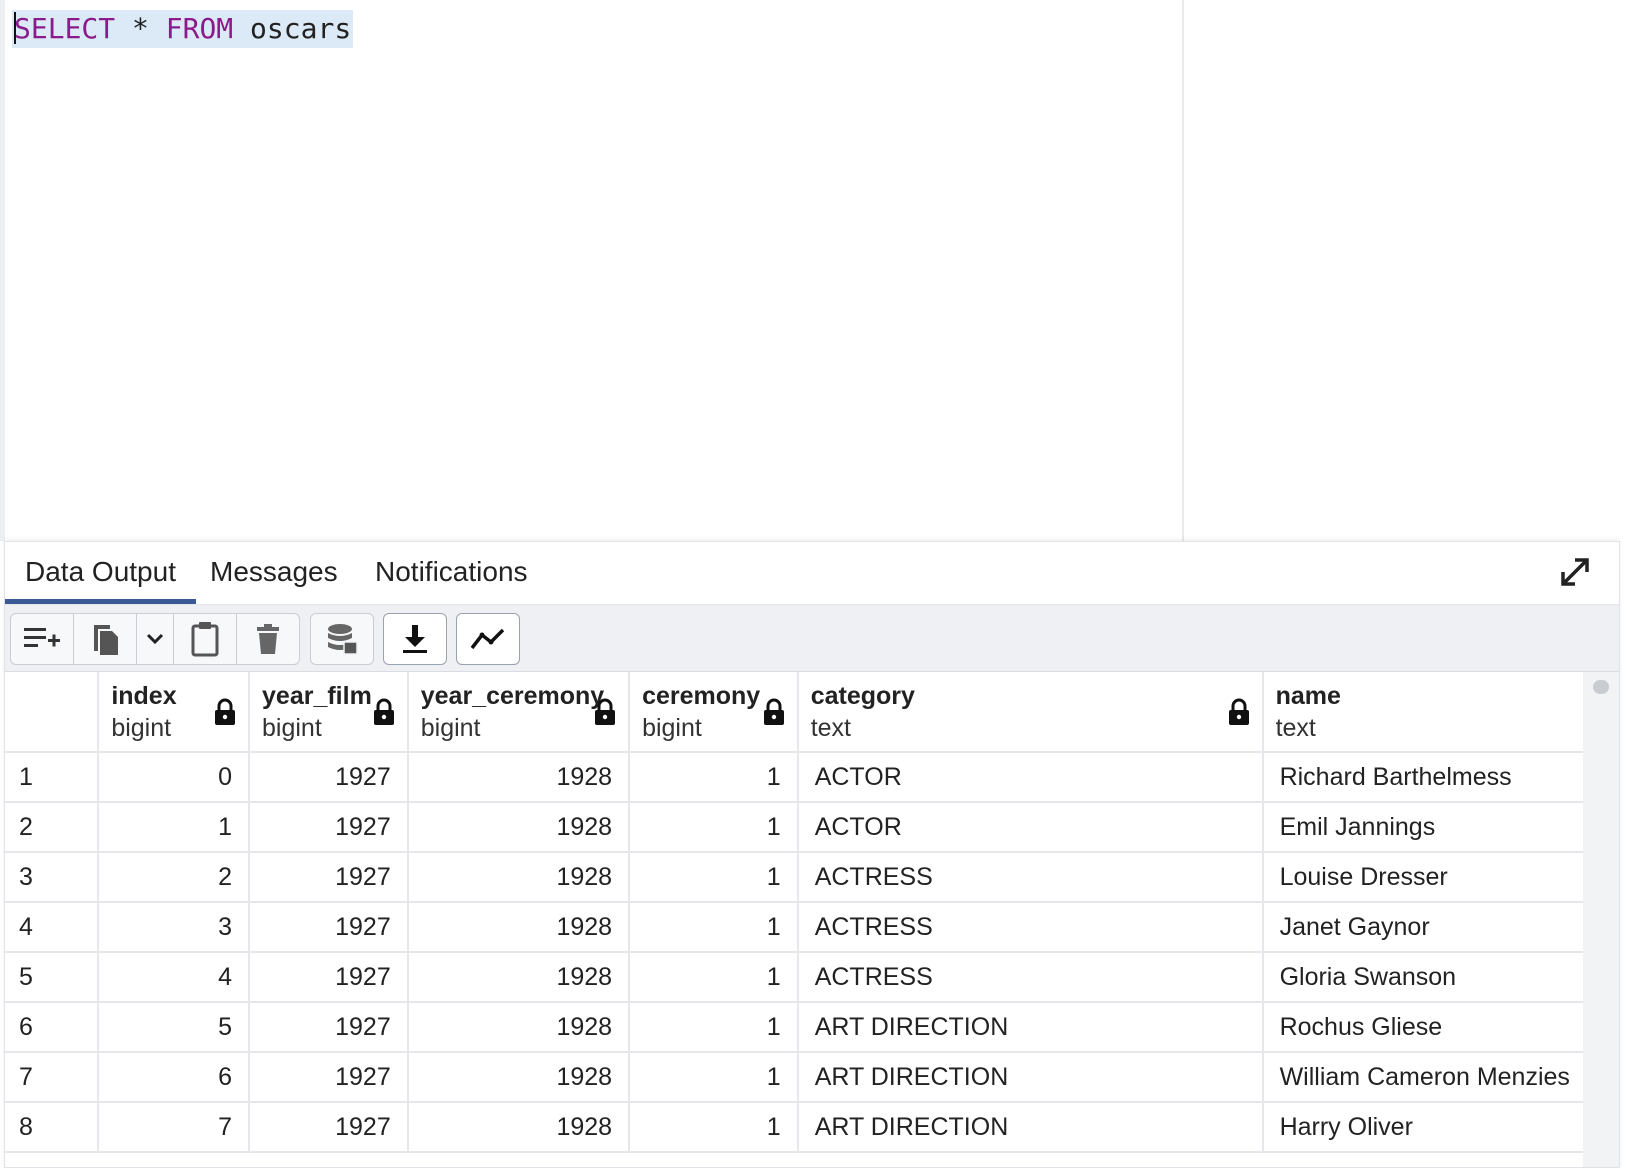 This screenshot has width=1628, height=1168. I want to click on table-row: 2 1 1927 1928 1 ACTOR Emil Jannings, so click(797, 827).